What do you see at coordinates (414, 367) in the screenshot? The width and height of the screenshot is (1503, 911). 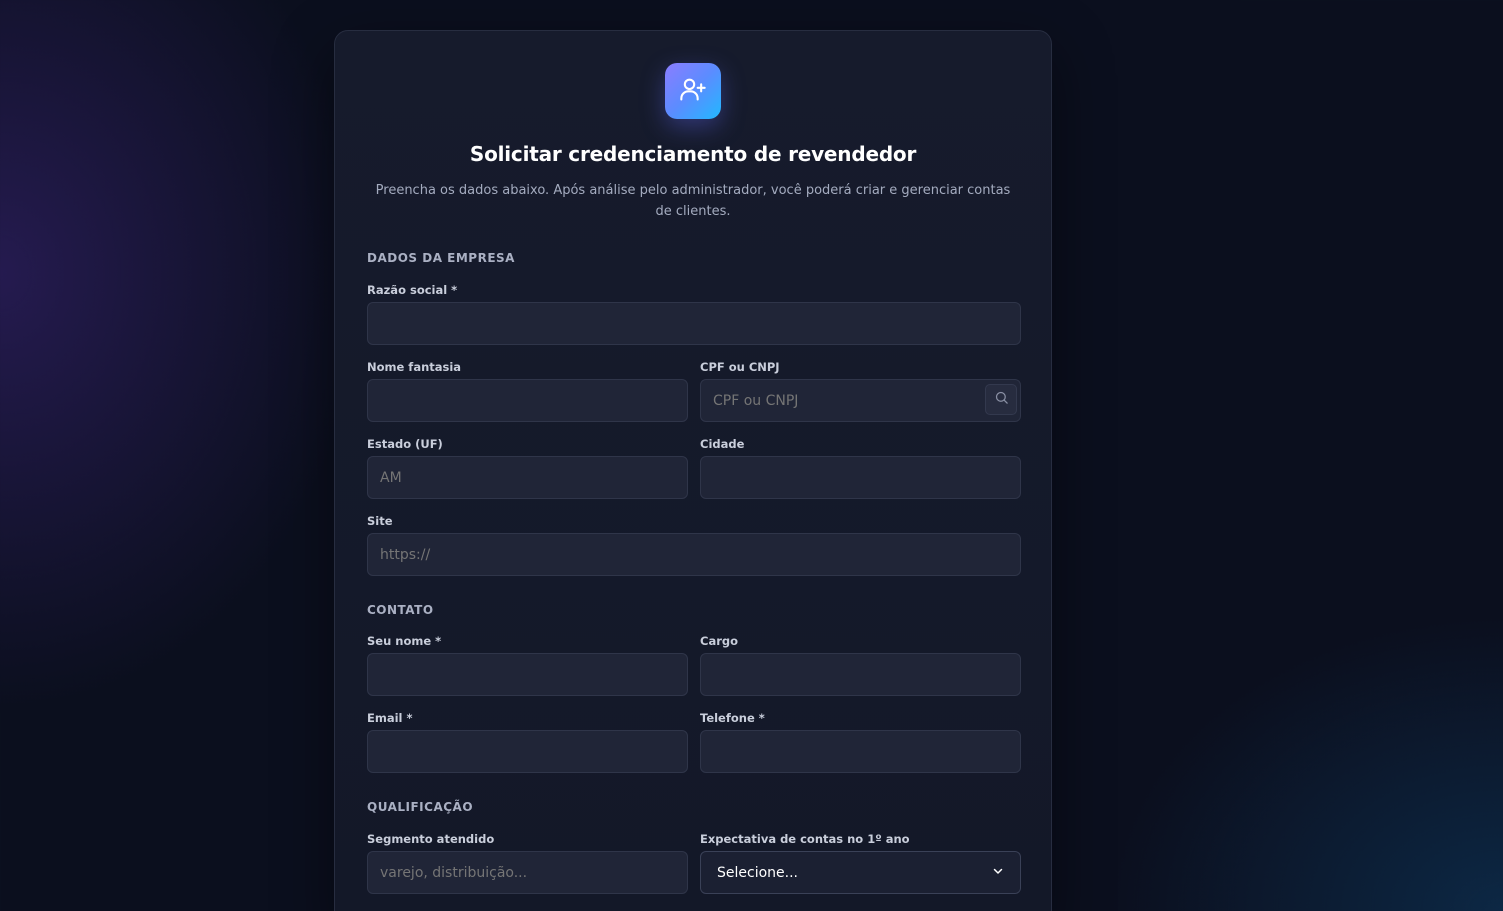 I see `nome-fantasia-label: Nome fantasia` at bounding box center [414, 367].